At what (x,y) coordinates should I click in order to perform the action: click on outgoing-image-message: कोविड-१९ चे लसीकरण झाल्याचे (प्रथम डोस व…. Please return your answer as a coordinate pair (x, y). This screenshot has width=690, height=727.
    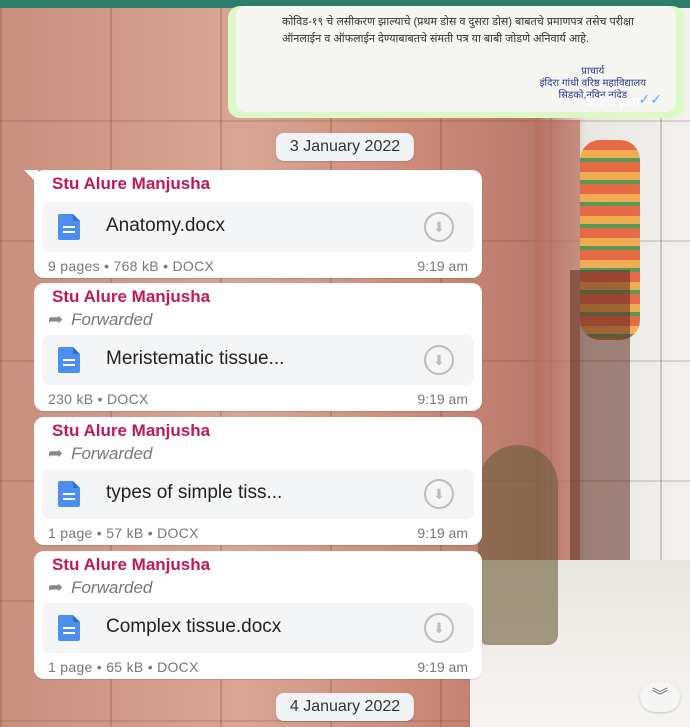
    Looking at the image, I should click on (456, 62).